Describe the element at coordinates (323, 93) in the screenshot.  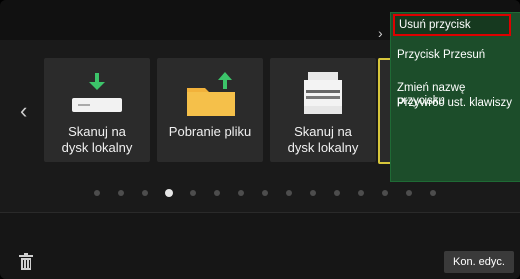
I see `printer-scan-icon` at that location.